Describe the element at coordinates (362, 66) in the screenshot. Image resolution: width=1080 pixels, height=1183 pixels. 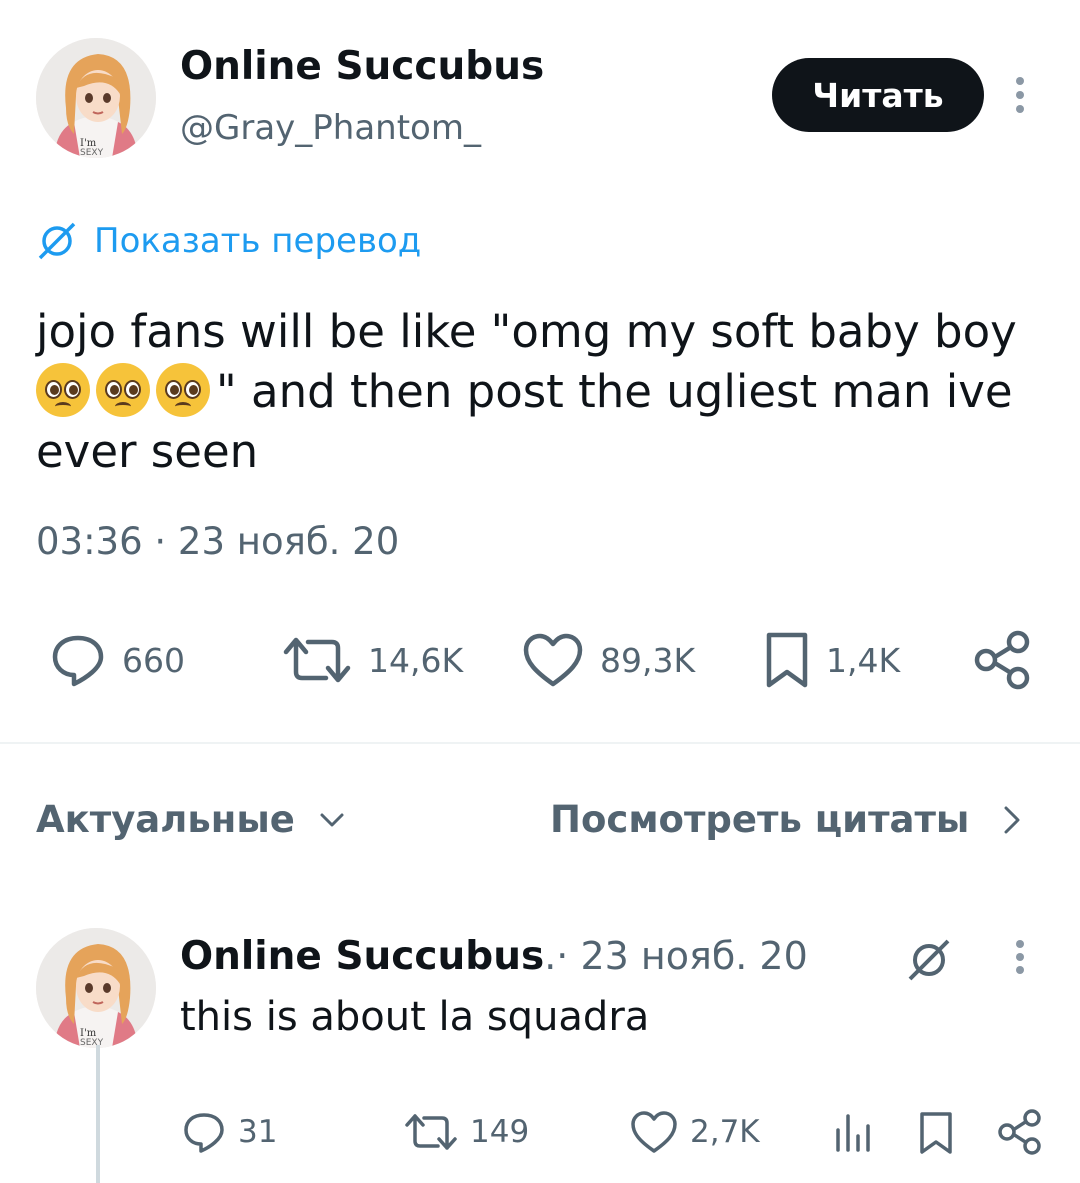
I see `author-name: Online Succubus` at that location.